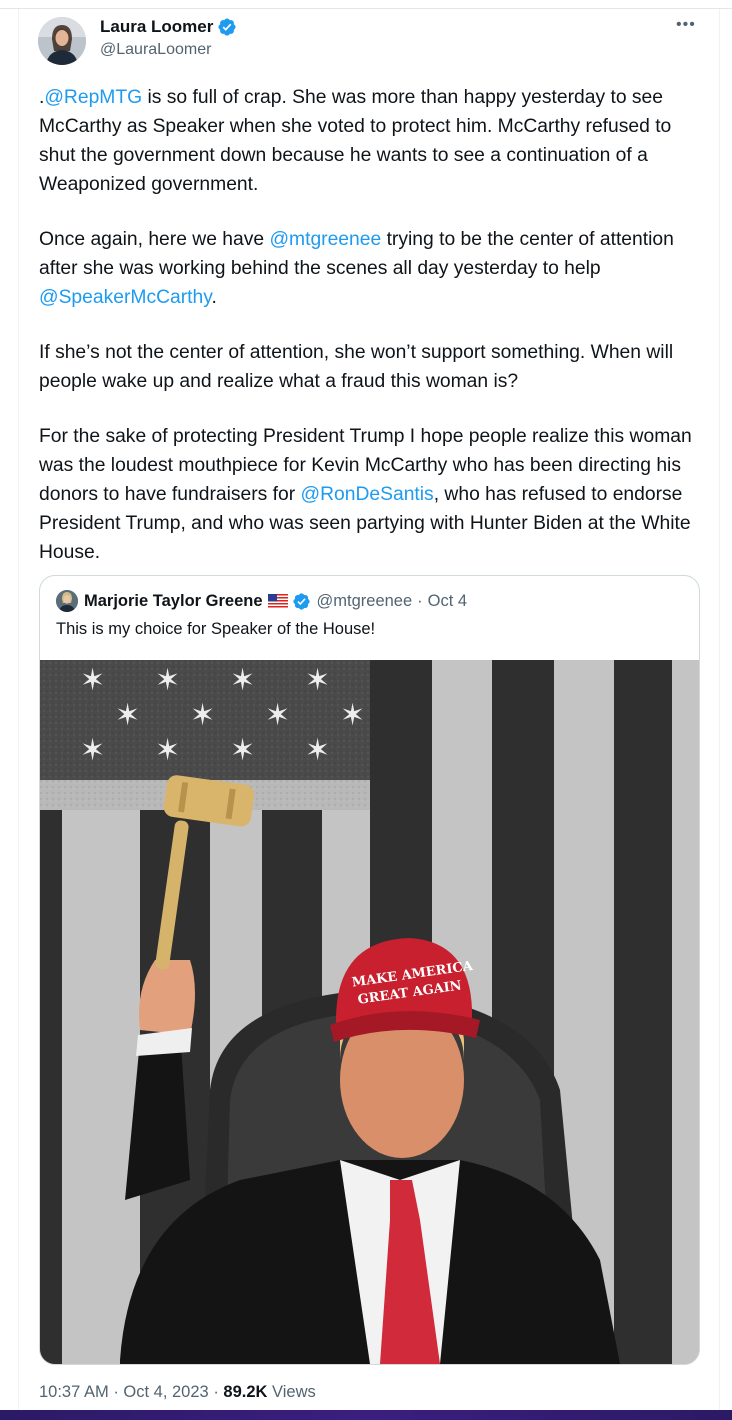  I want to click on tweet-text-segment: ., so click(214, 297).